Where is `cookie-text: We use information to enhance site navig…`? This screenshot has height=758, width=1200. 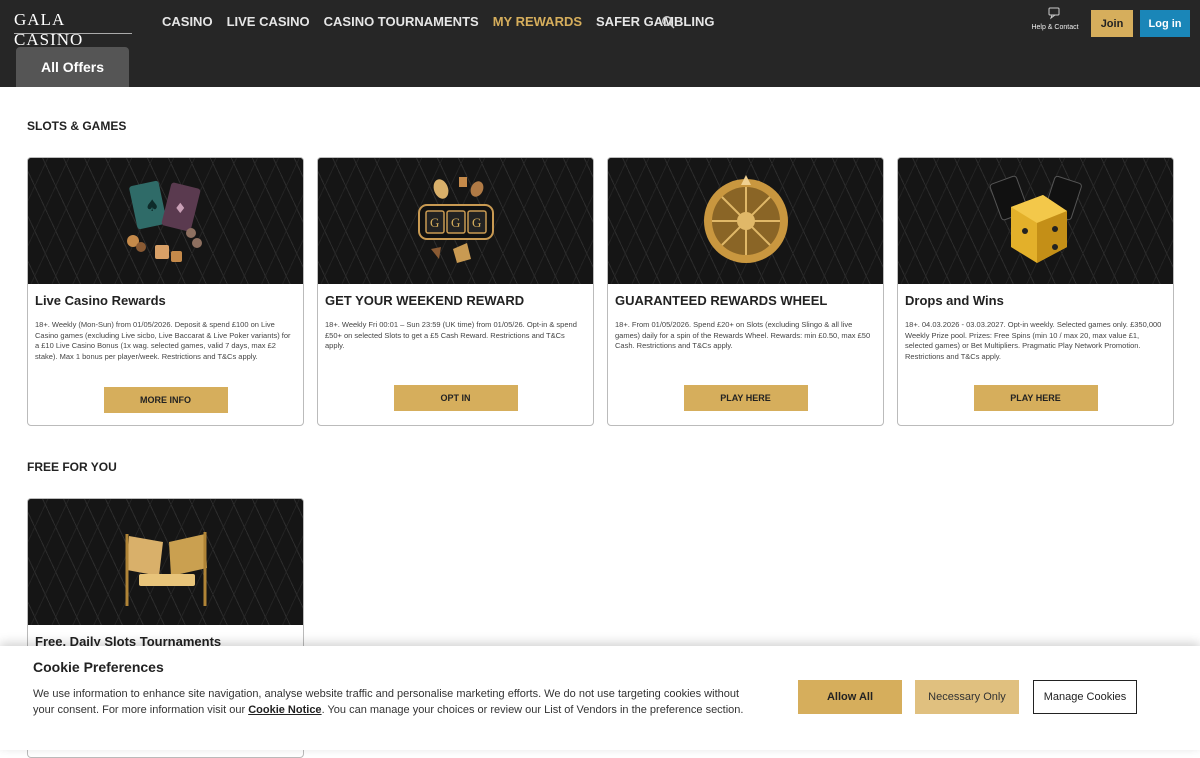
cookie-text: We use information to enhance site navig… is located at coordinates (398, 702).